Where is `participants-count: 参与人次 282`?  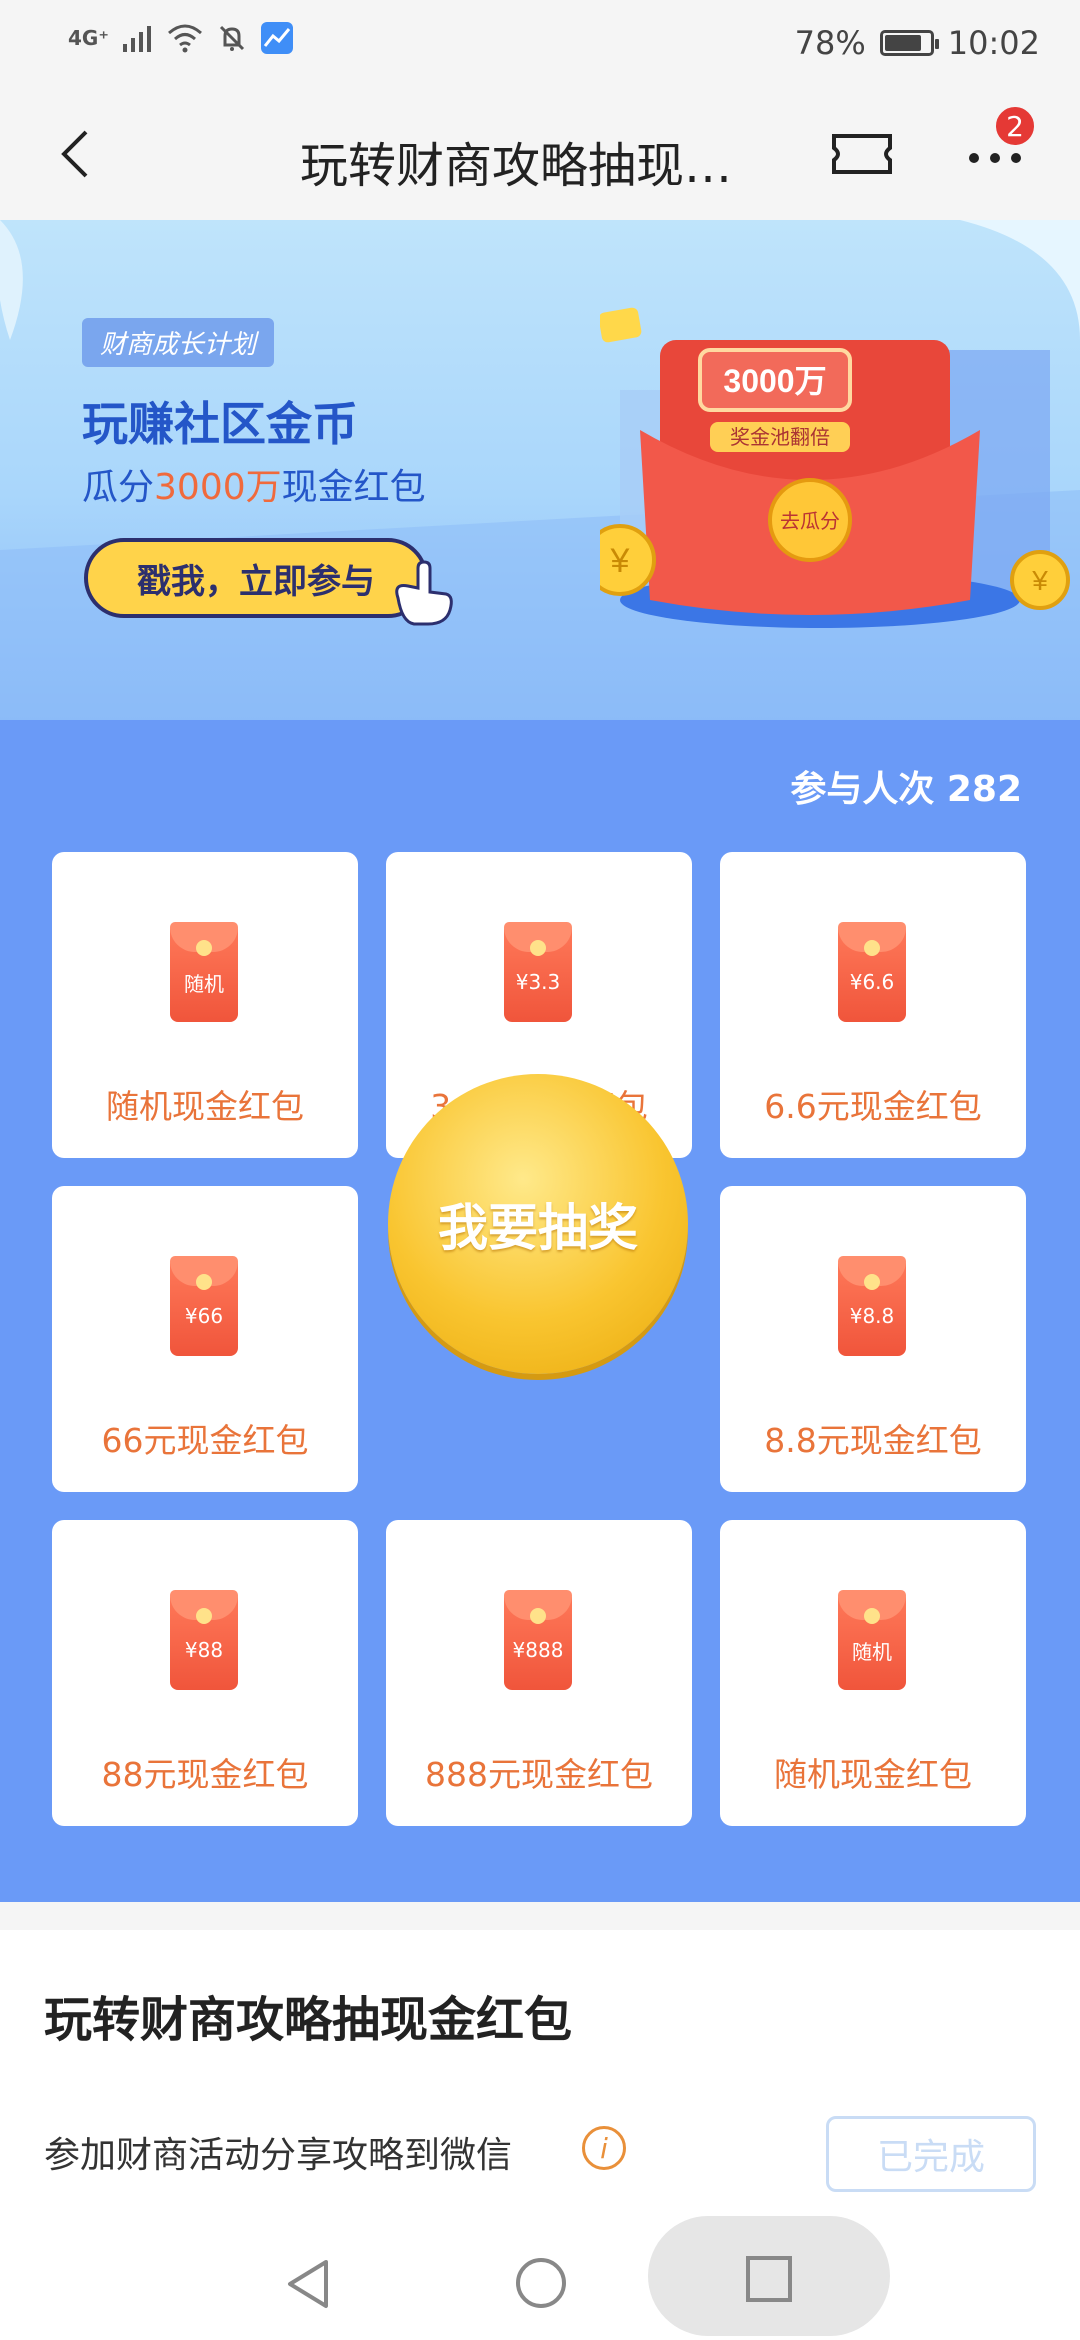 participants-count: 参与人次 282 is located at coordinates (906, 789).